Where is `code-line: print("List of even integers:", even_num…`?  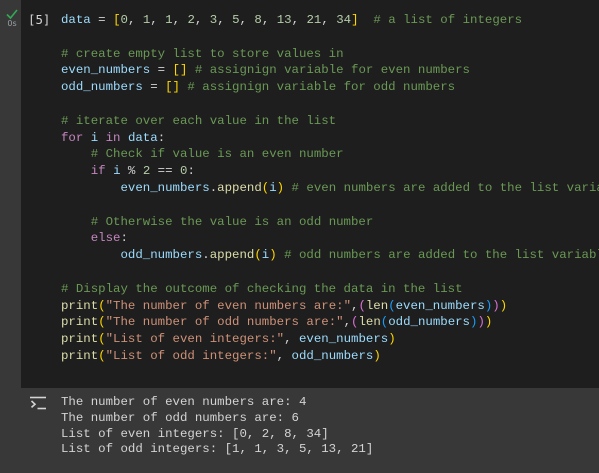
code-line: print("List of even integers:", even_num… is located at coordinates (330, 339).